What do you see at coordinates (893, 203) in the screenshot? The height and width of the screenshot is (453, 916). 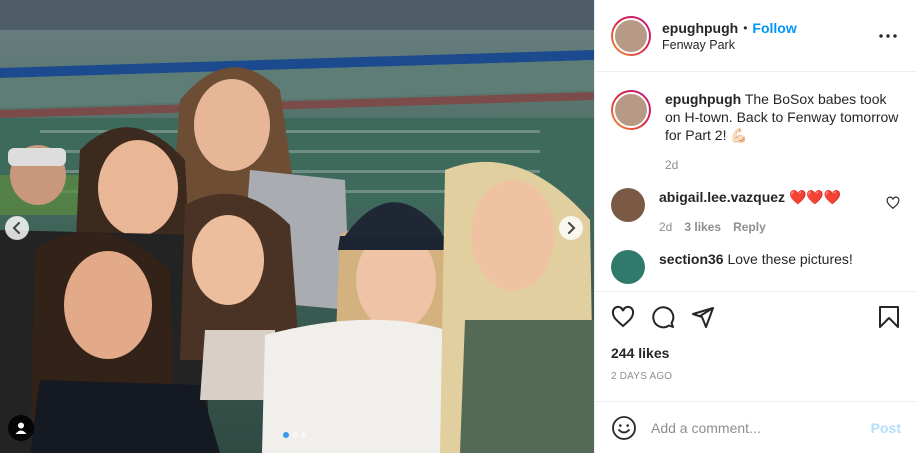 I see `comment-like-heart-icon` at bounding box center [893, 203].